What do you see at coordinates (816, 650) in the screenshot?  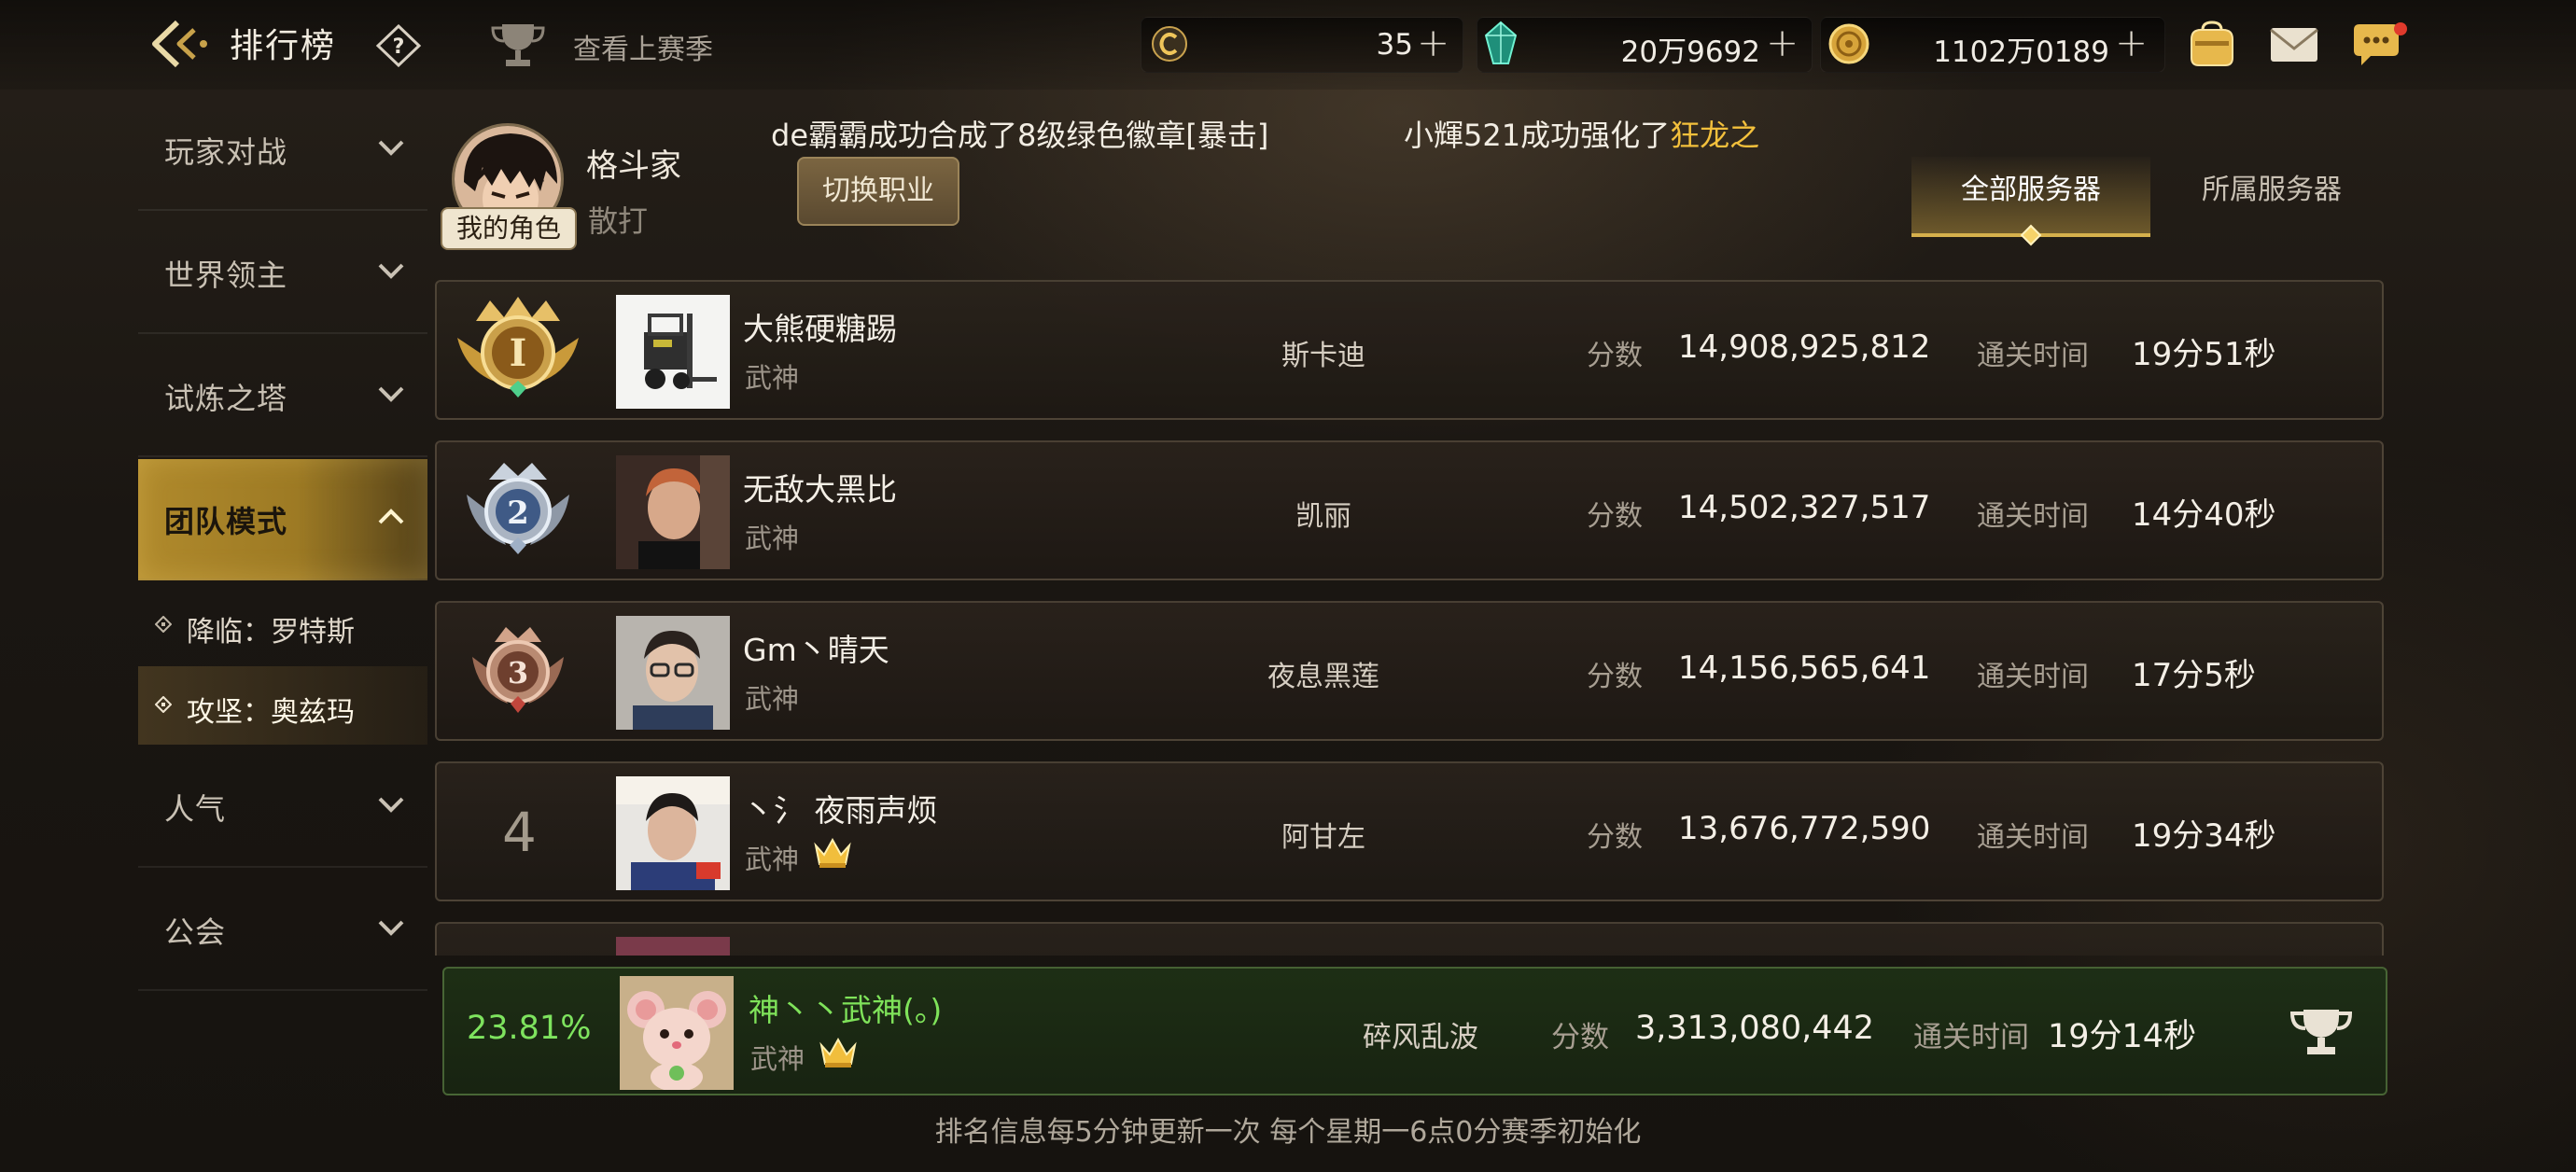 I see `player-name: Gm丶晴天` at bounding box center [816, 650].